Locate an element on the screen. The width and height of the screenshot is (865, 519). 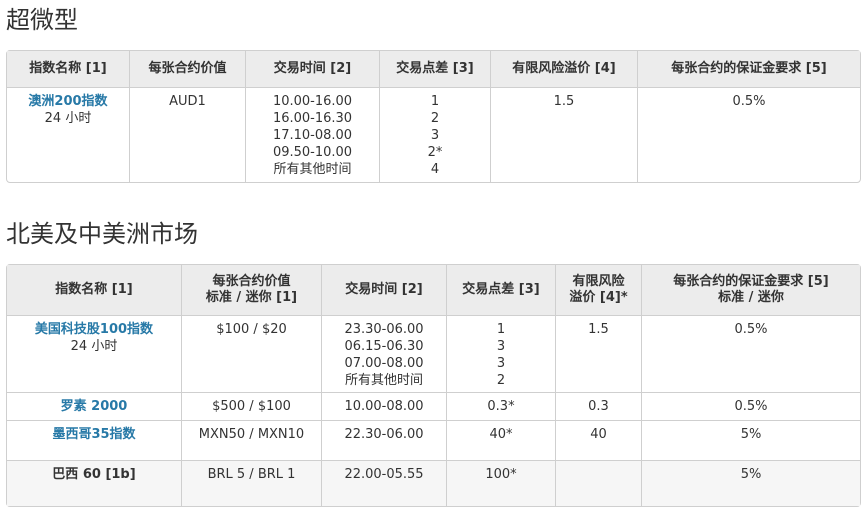
header-text: 每张合约的保证金要求 [5] is located at coordinates (751, 281).